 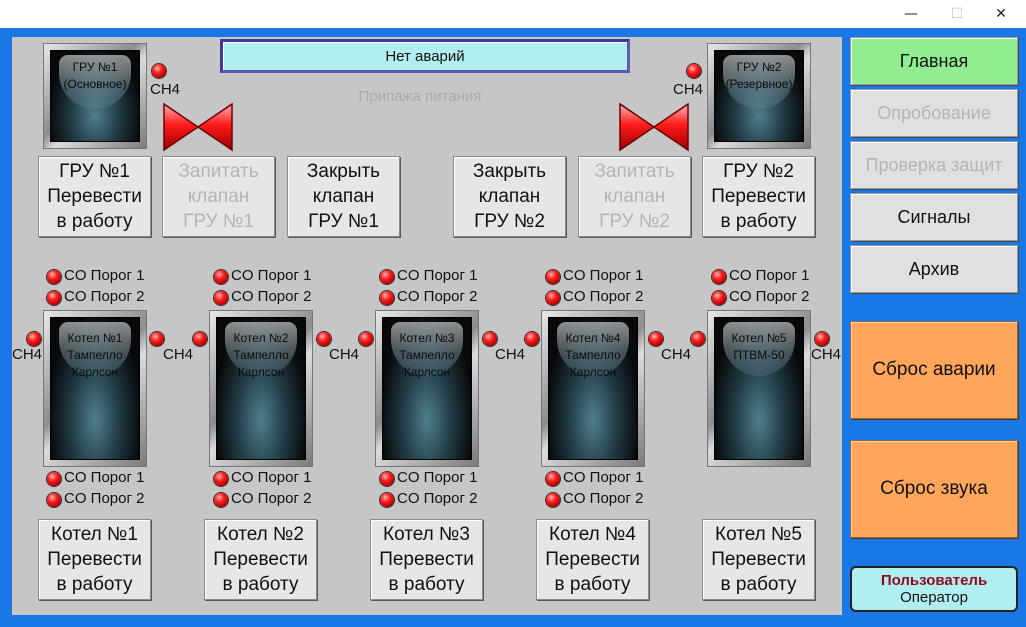 What do you see at coordinates (934, 597) in the screenshot?
I see `user-role: Оператор` at bounding box center [934, 597].